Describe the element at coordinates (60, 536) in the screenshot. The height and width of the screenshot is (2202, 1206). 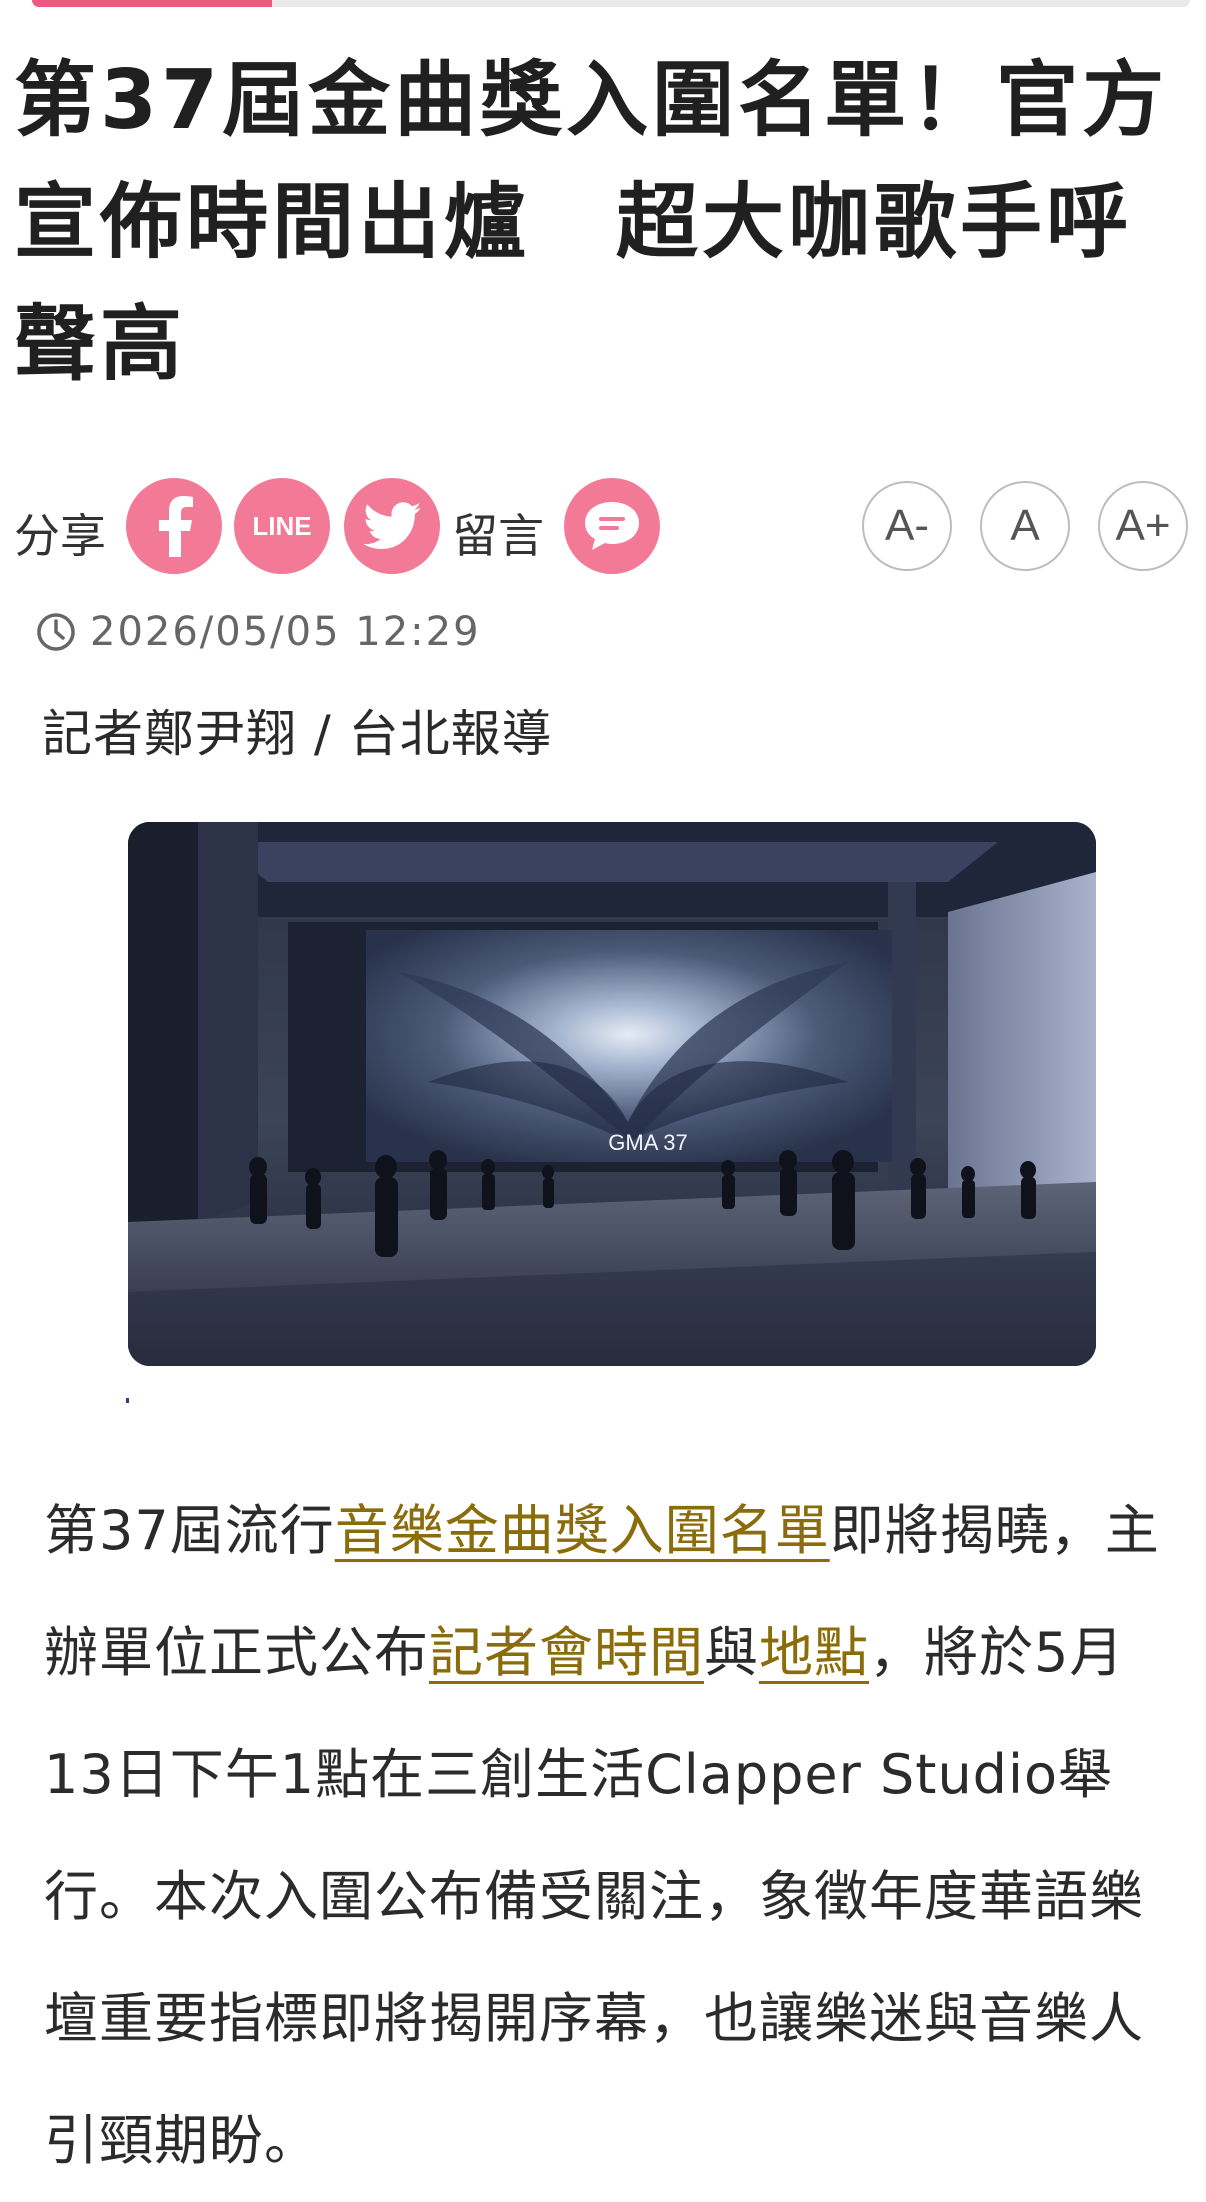
I see `share-label: 分享` at that location.